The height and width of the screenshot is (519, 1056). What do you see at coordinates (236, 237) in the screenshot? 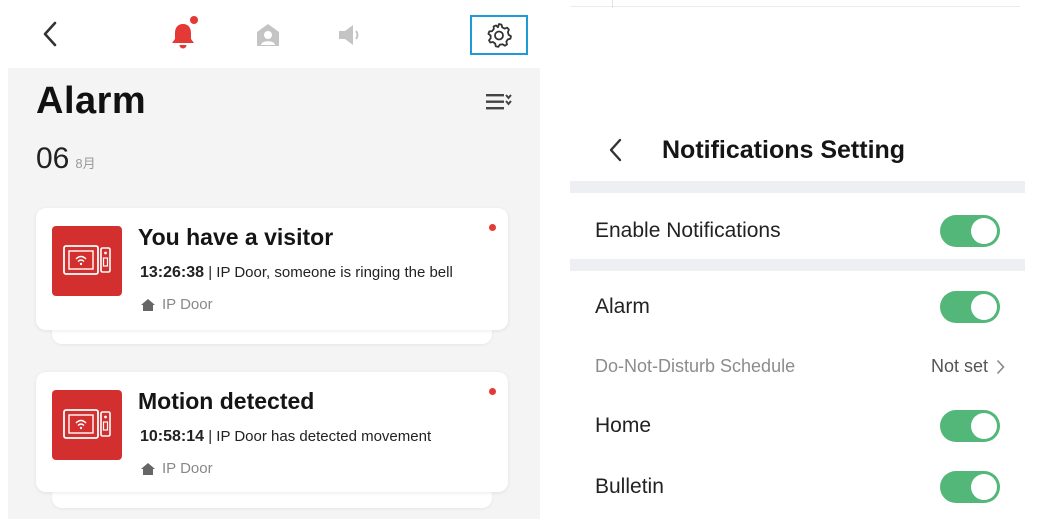
I see `notification-title: You have a visitor` at bounding box center [236, 237].